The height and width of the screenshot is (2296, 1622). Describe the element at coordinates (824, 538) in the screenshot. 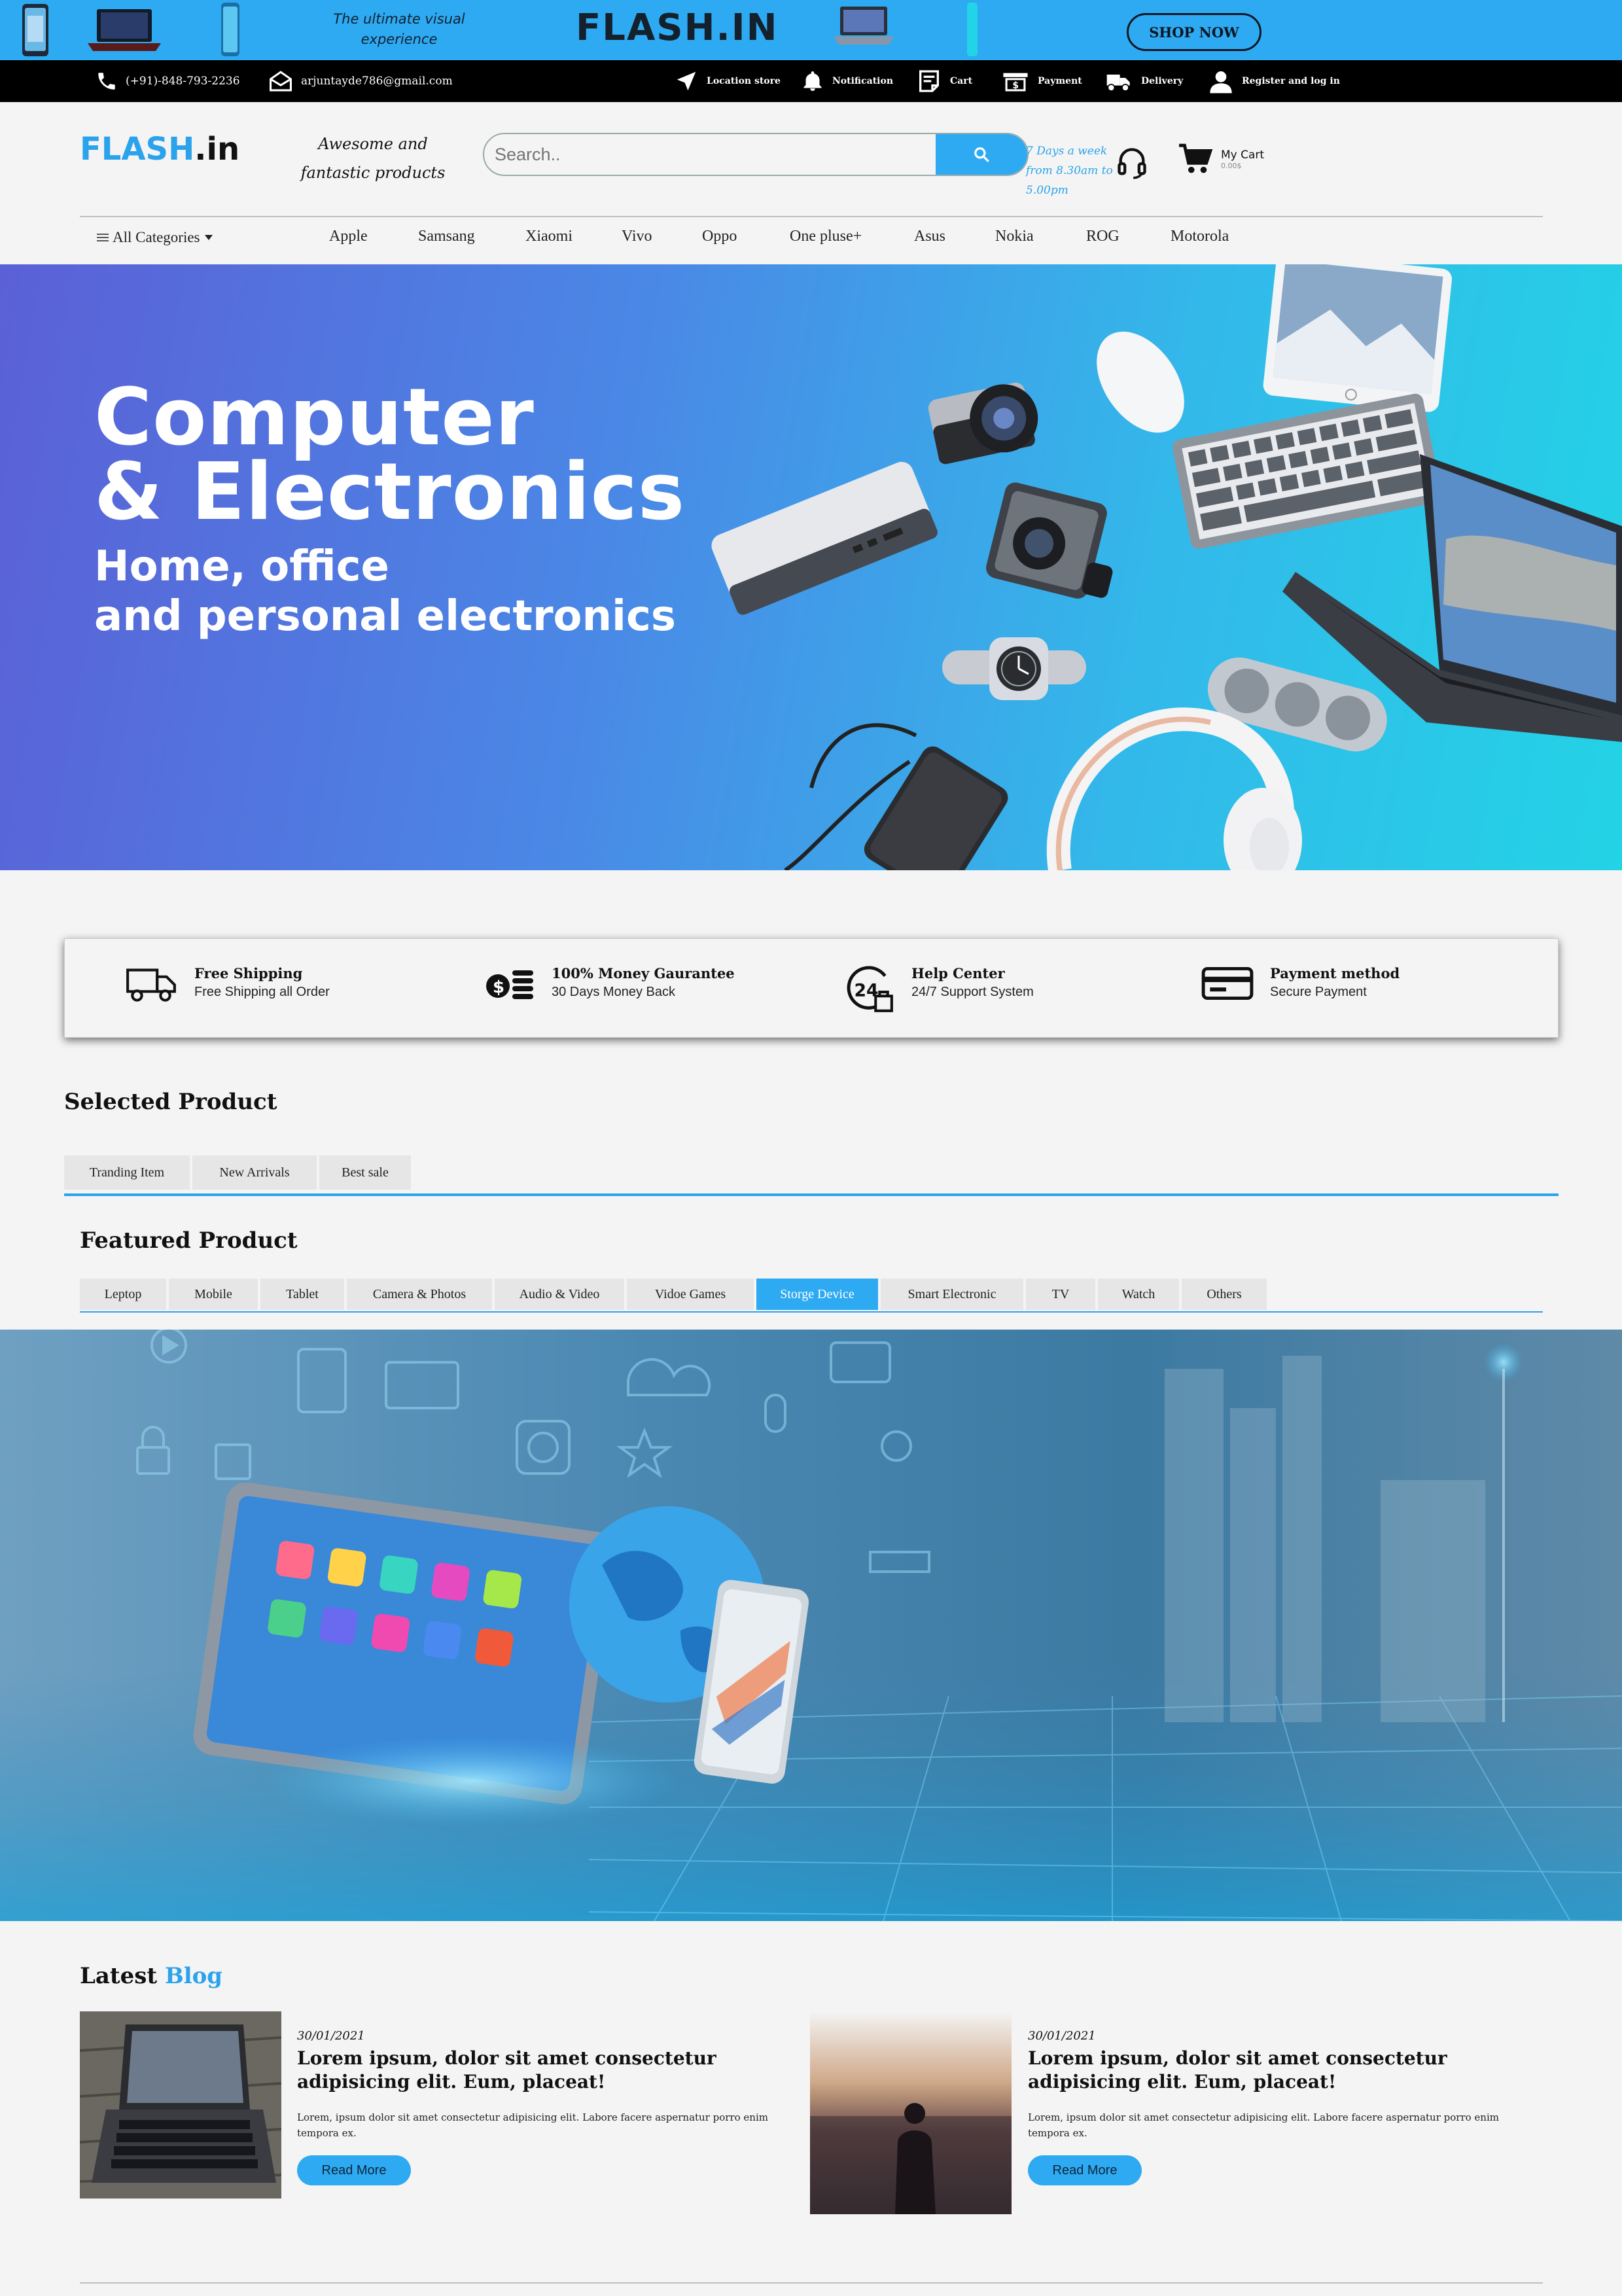

I see `mini-pc-image` at that location.